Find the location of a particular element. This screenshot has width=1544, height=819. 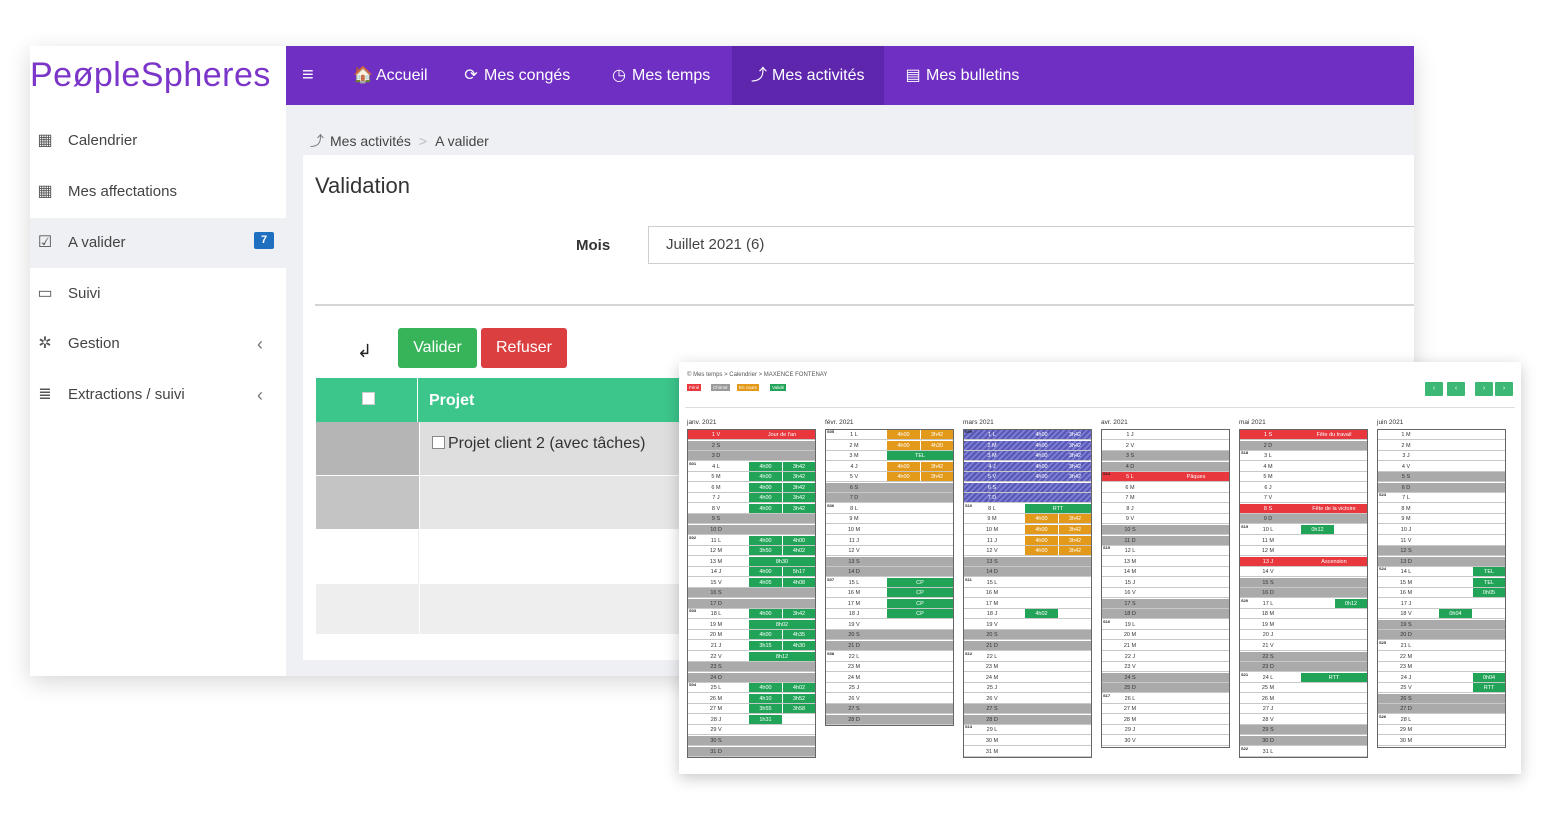

day-row: 15 M TEL is located at coordinates (1441, 582).